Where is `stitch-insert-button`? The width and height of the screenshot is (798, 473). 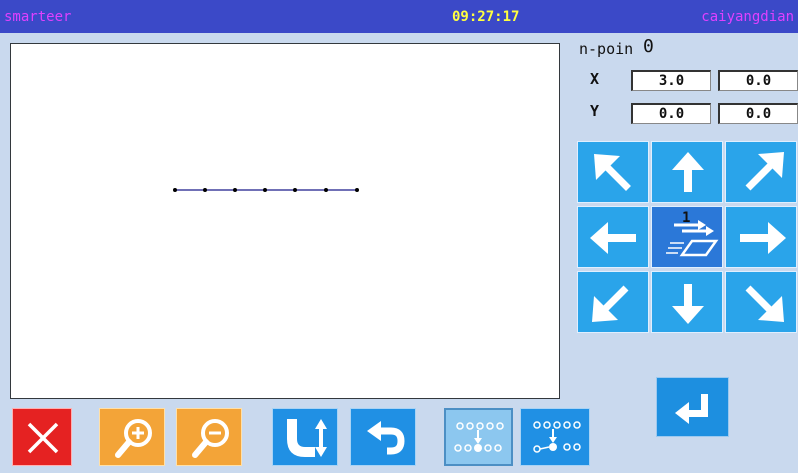
stitch-insert-button is located at coordinates (555, 437).